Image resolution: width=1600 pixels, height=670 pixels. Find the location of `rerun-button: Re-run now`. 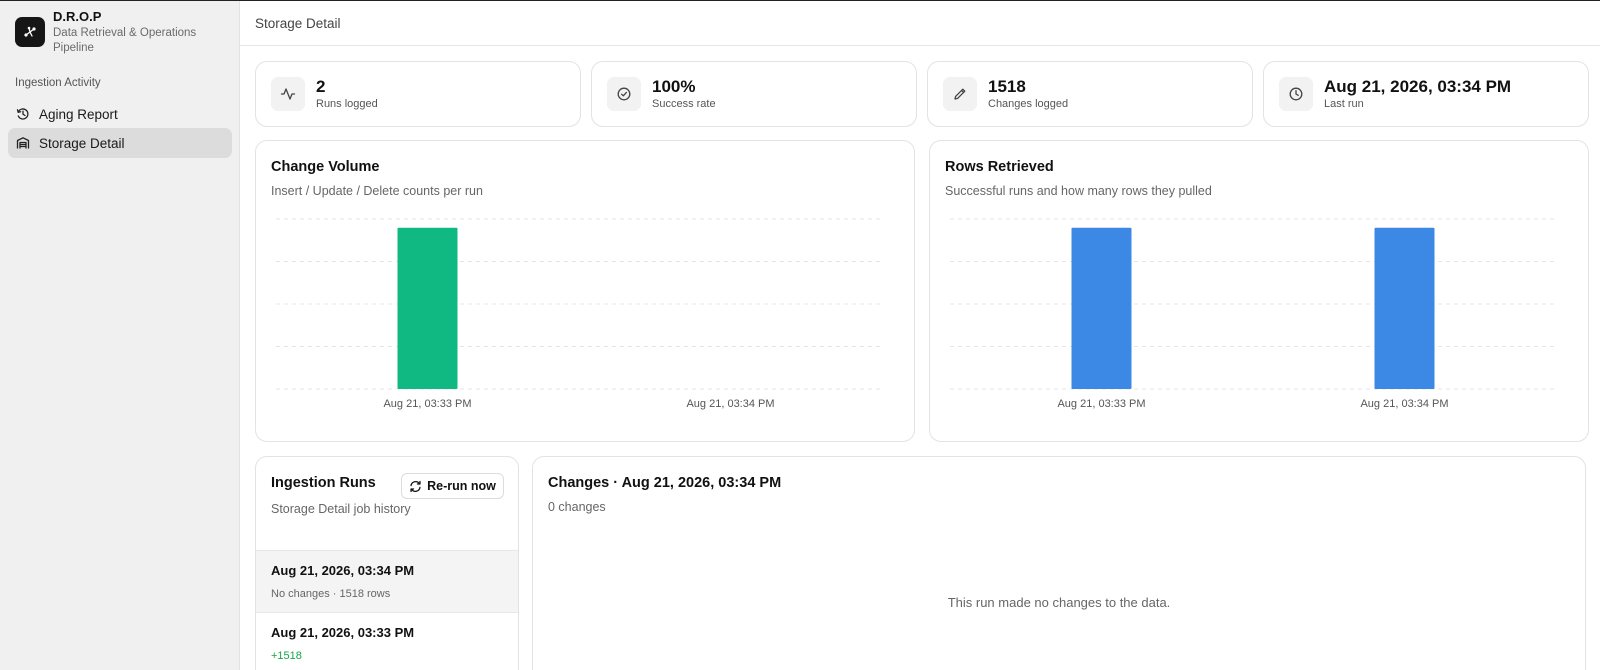

rerun-button: Re-run now is located at coordinates (452, 486).